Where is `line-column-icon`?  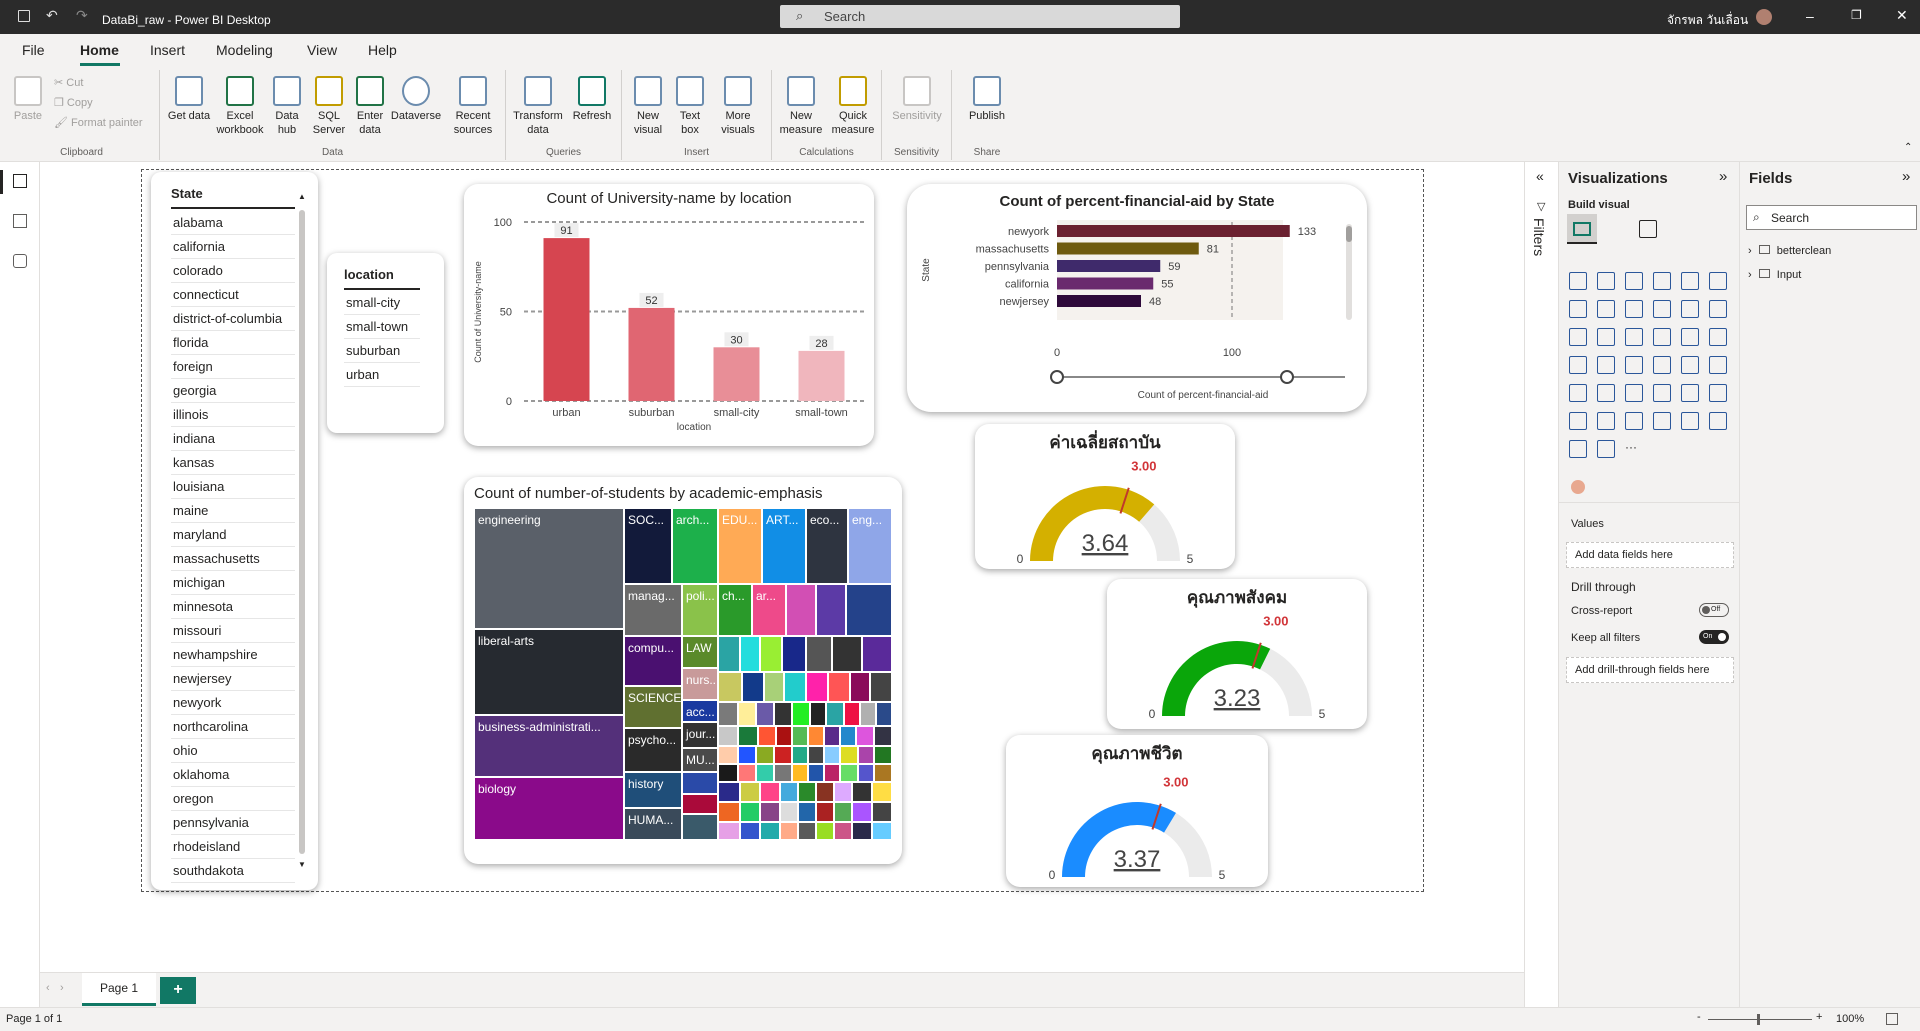
line-column-icon is located at coordinates (1662, 309).